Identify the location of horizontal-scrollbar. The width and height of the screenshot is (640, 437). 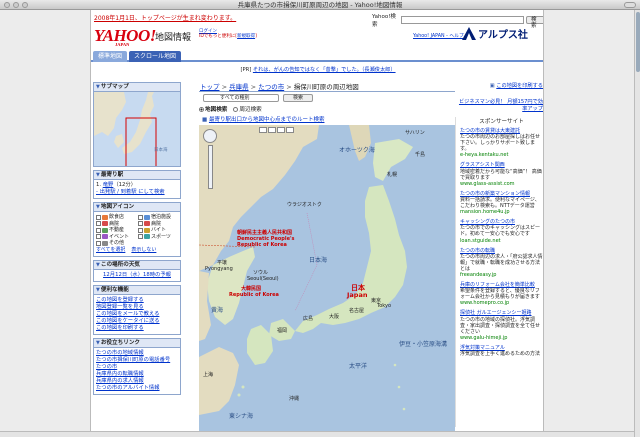
(317, 434).